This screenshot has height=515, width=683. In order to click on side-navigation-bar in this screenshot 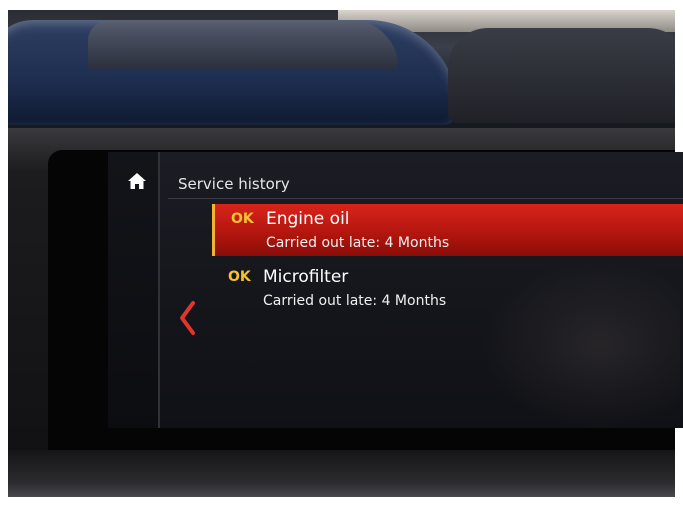, I will do `click(134, 290)`.